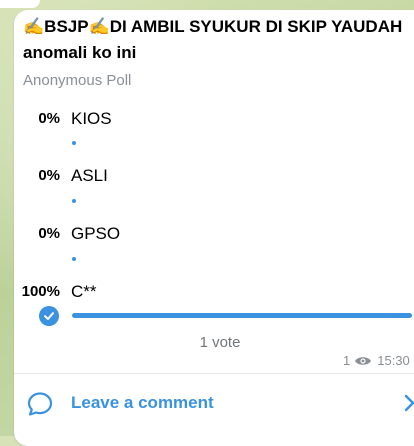  What do you see at coordinates (363, 361) in the screenshot?
I see `eye-icon` at bounding box center [363, 361].